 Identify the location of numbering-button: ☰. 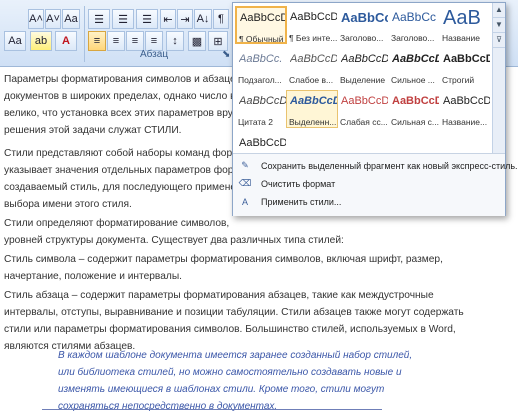
(123, 19).